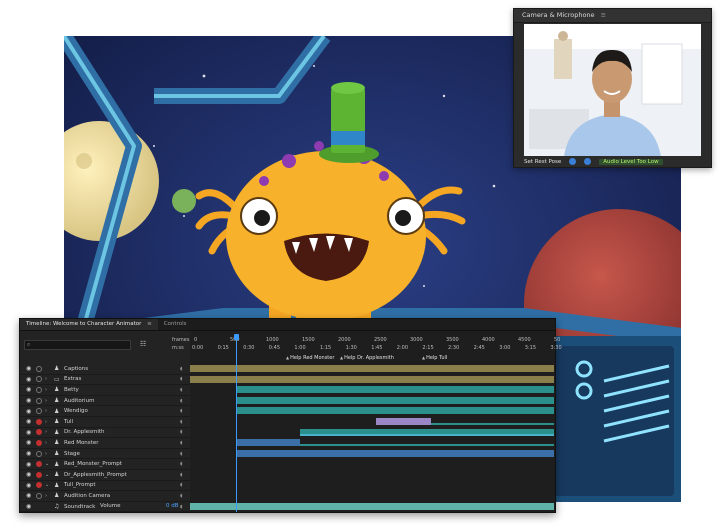 This screenshot has height=530, width=720. I want to click on track-name: Wendigo, so click(76, 411).